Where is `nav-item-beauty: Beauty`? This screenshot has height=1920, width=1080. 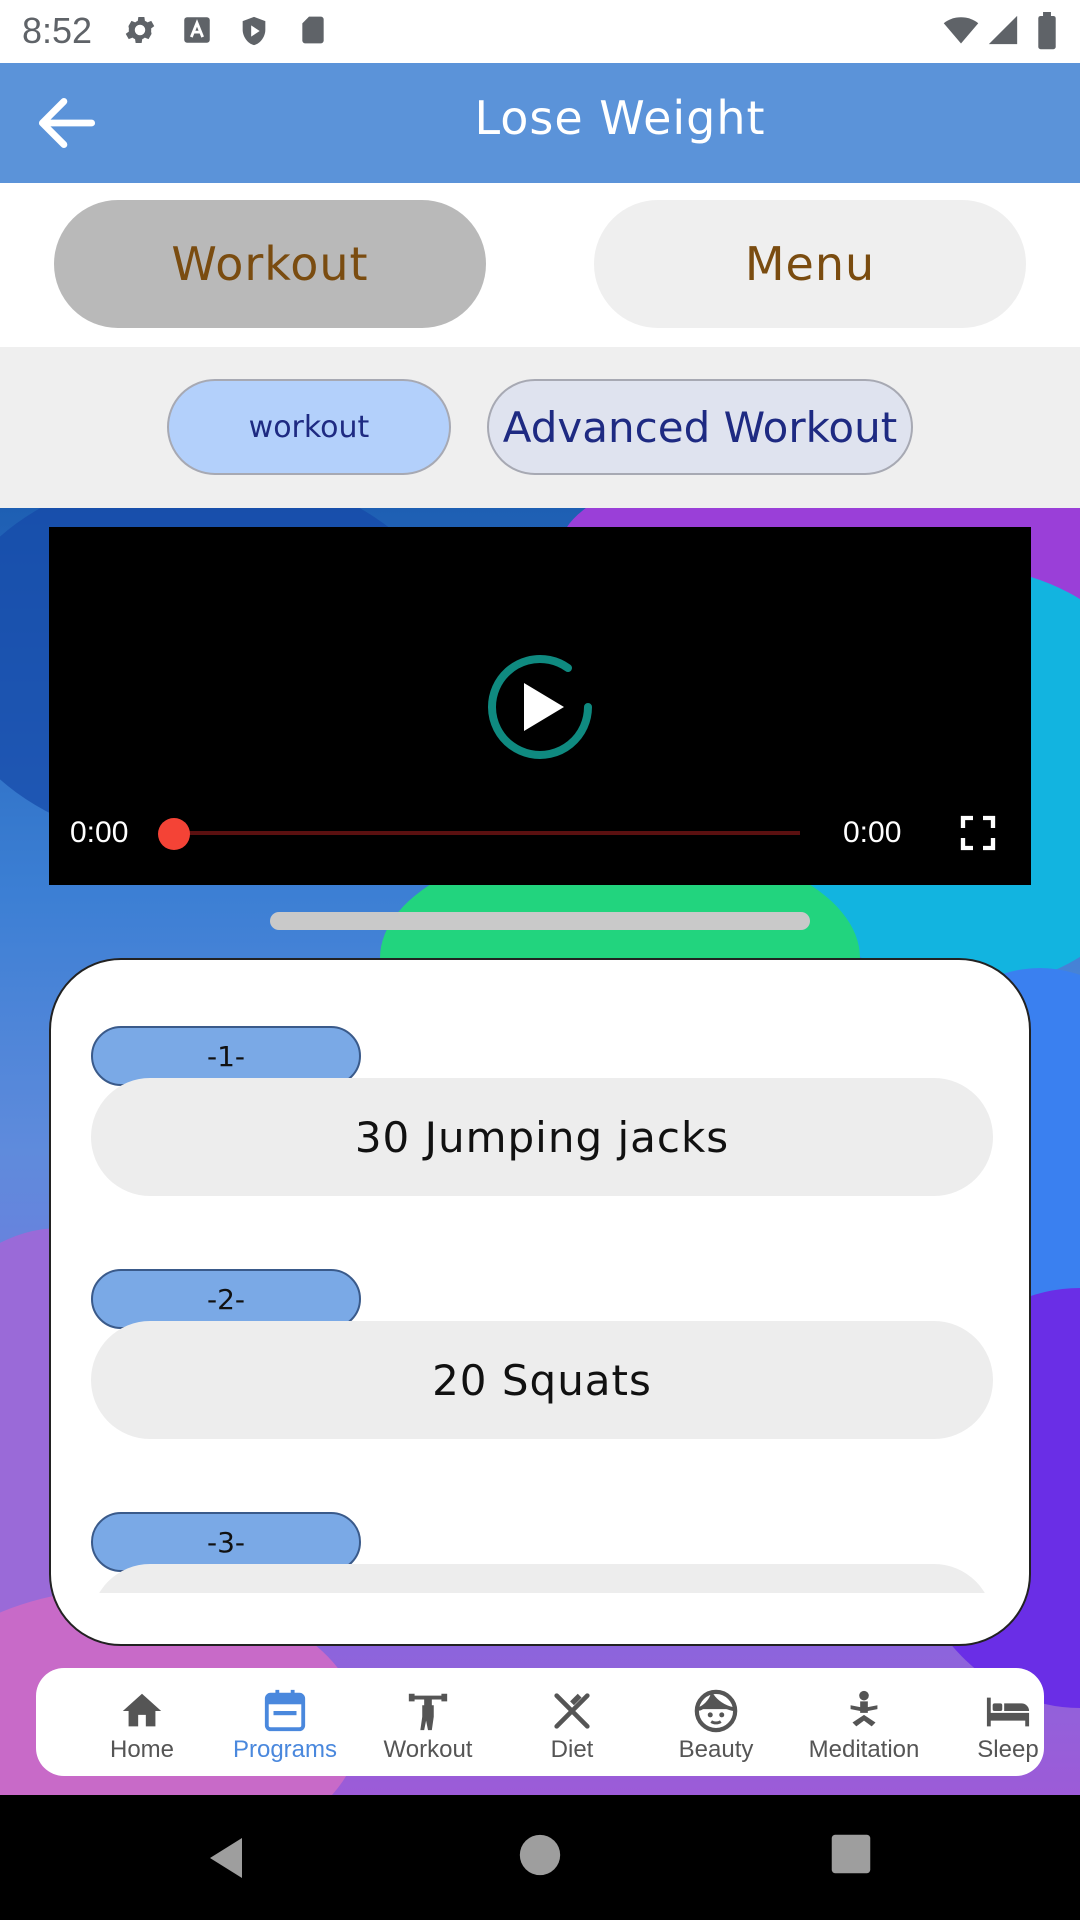 nav-item-beauty: Beauty is located at coordinates (716, 1722).